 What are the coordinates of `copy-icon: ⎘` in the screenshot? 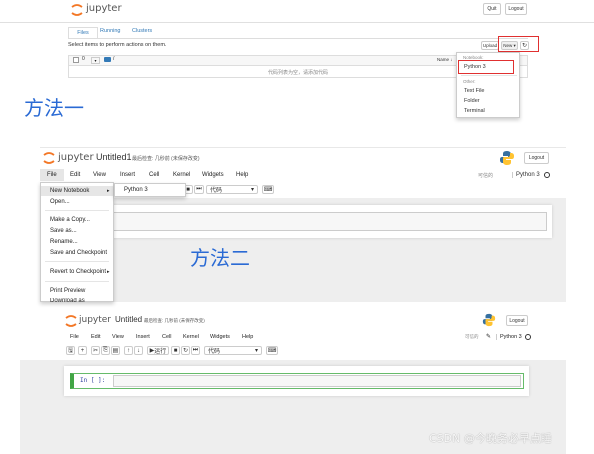 It's located at (105, 350).